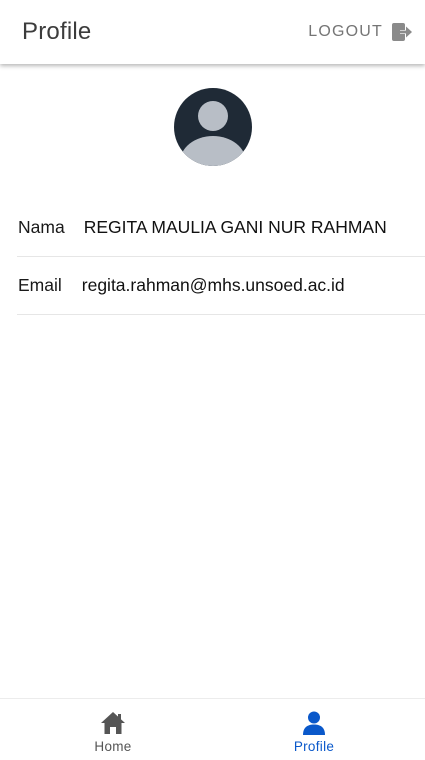 Image resolution: width=425 pixels, height=760 pixels. I want to click on nav-item-home: Home, so click(113, 729).